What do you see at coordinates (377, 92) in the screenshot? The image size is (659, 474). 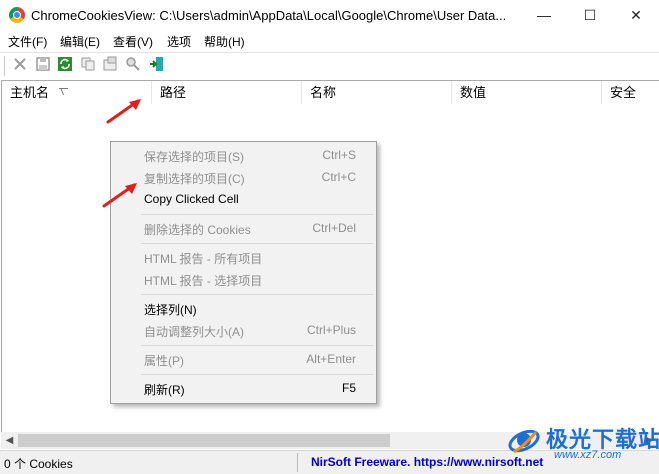 I see `column-header-name: 名称` at bounding box center [377, 92].